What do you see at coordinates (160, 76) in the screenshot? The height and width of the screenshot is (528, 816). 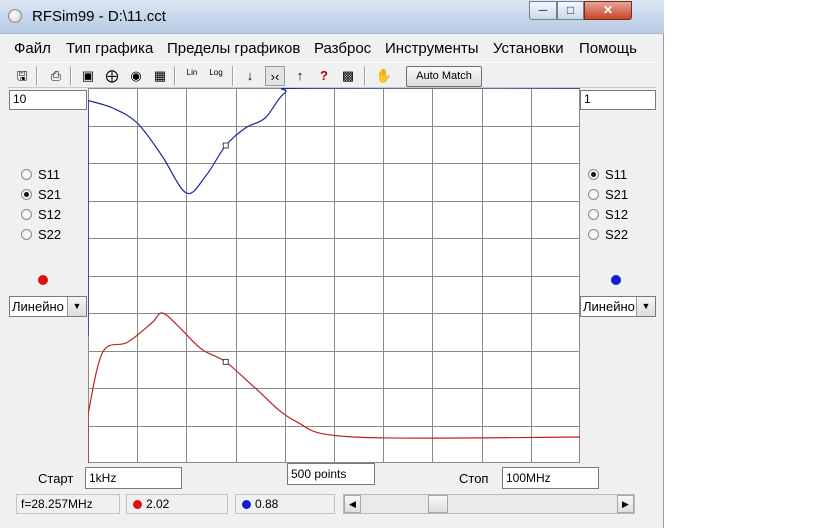 I see `table-icon: ▦` at bounding box center [160, 76].